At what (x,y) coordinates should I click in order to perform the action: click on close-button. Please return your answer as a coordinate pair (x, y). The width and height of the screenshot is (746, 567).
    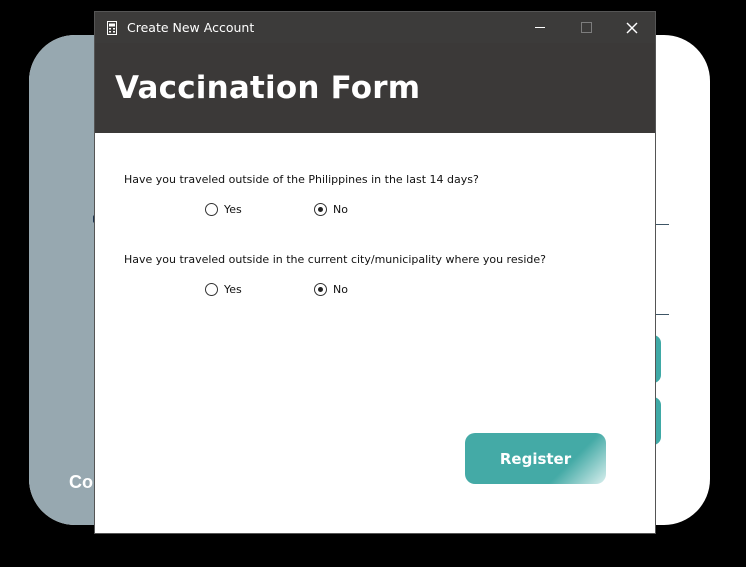
    Looking at the image, I should click on (632, 27).